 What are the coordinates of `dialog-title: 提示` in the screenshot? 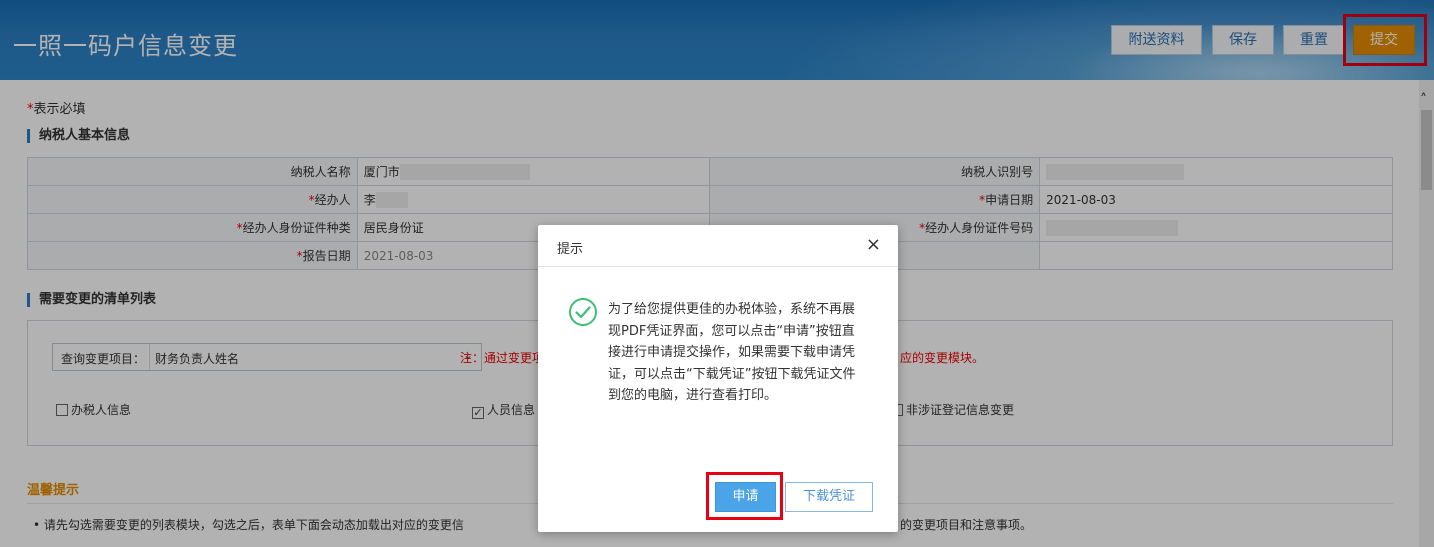 It's located at (570, 249).